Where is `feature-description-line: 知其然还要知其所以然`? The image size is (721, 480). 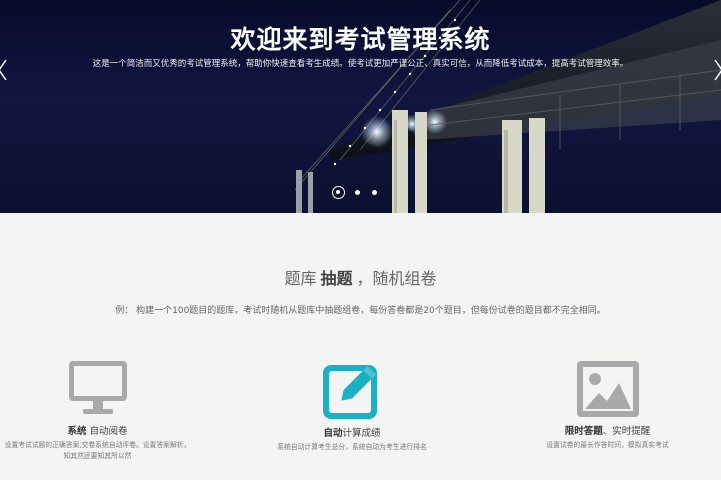 feature-description-line: 知其然还要知其所以然 is located at coordinates (97, 456).